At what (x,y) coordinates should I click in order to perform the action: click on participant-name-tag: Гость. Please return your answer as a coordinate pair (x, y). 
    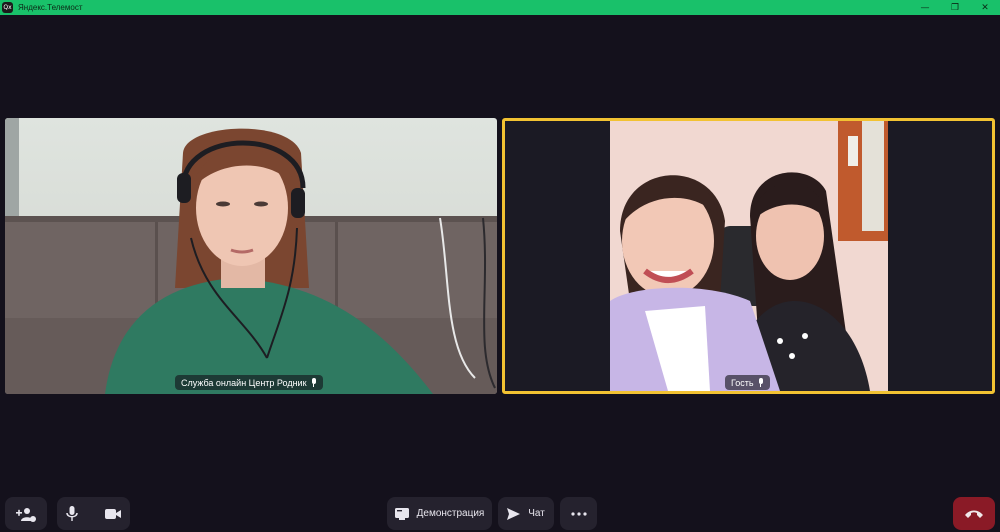
    Looking at the image, I should click on (747, 382).